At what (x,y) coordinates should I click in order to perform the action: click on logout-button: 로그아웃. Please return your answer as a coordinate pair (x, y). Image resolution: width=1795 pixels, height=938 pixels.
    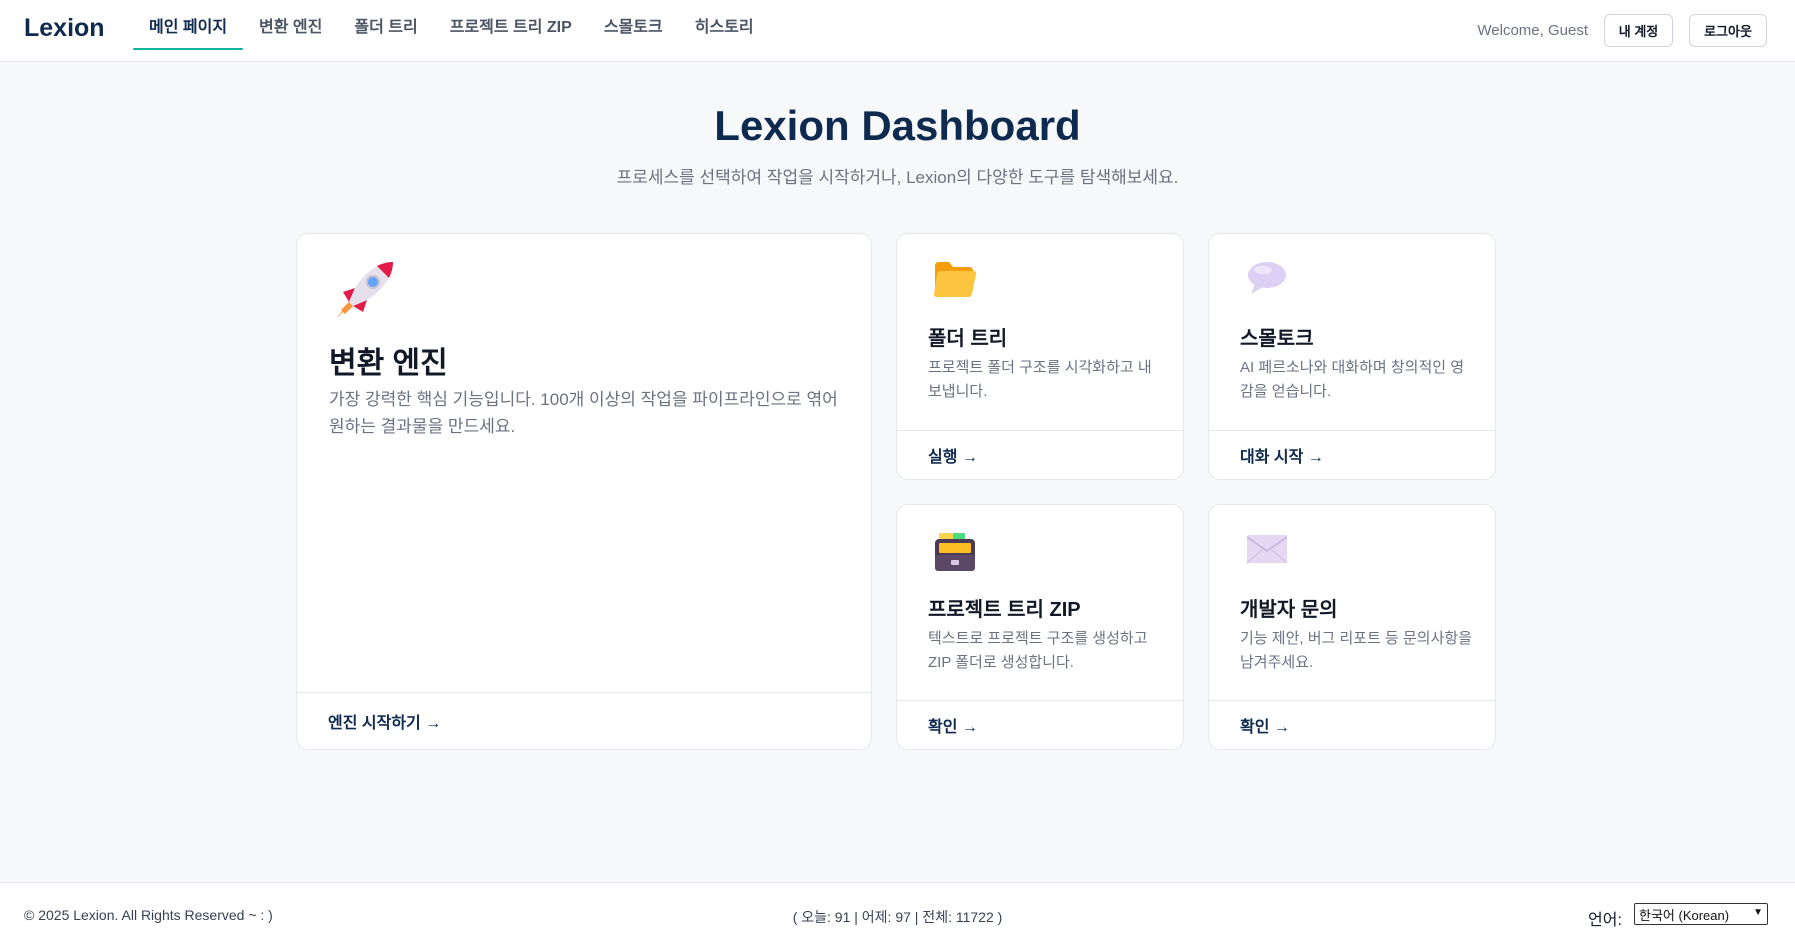
    Looking at the image, I should click on (1728, 30).